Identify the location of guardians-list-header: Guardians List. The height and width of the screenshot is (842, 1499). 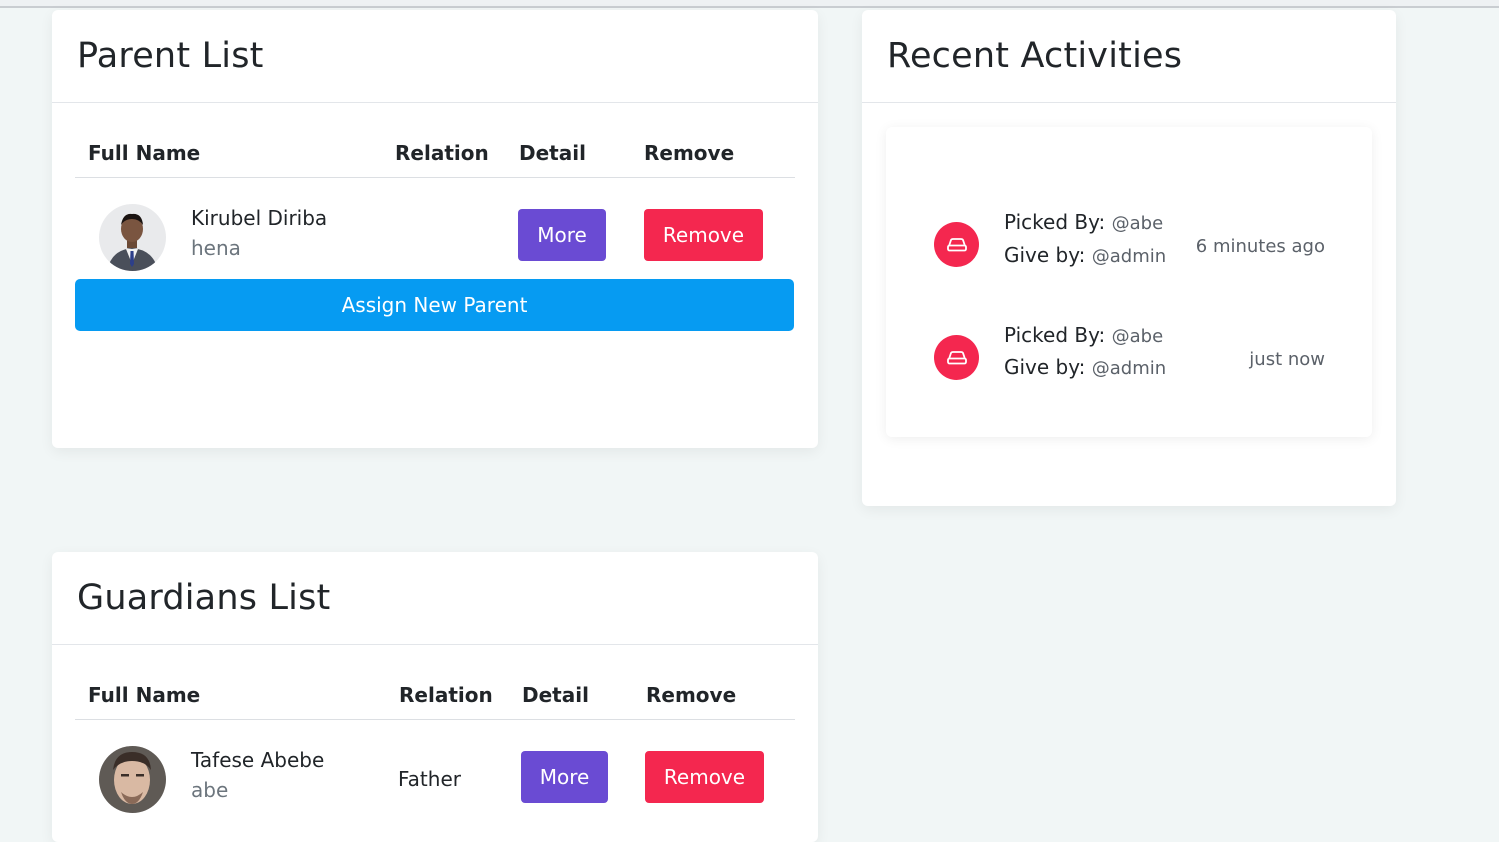
(435, 598).